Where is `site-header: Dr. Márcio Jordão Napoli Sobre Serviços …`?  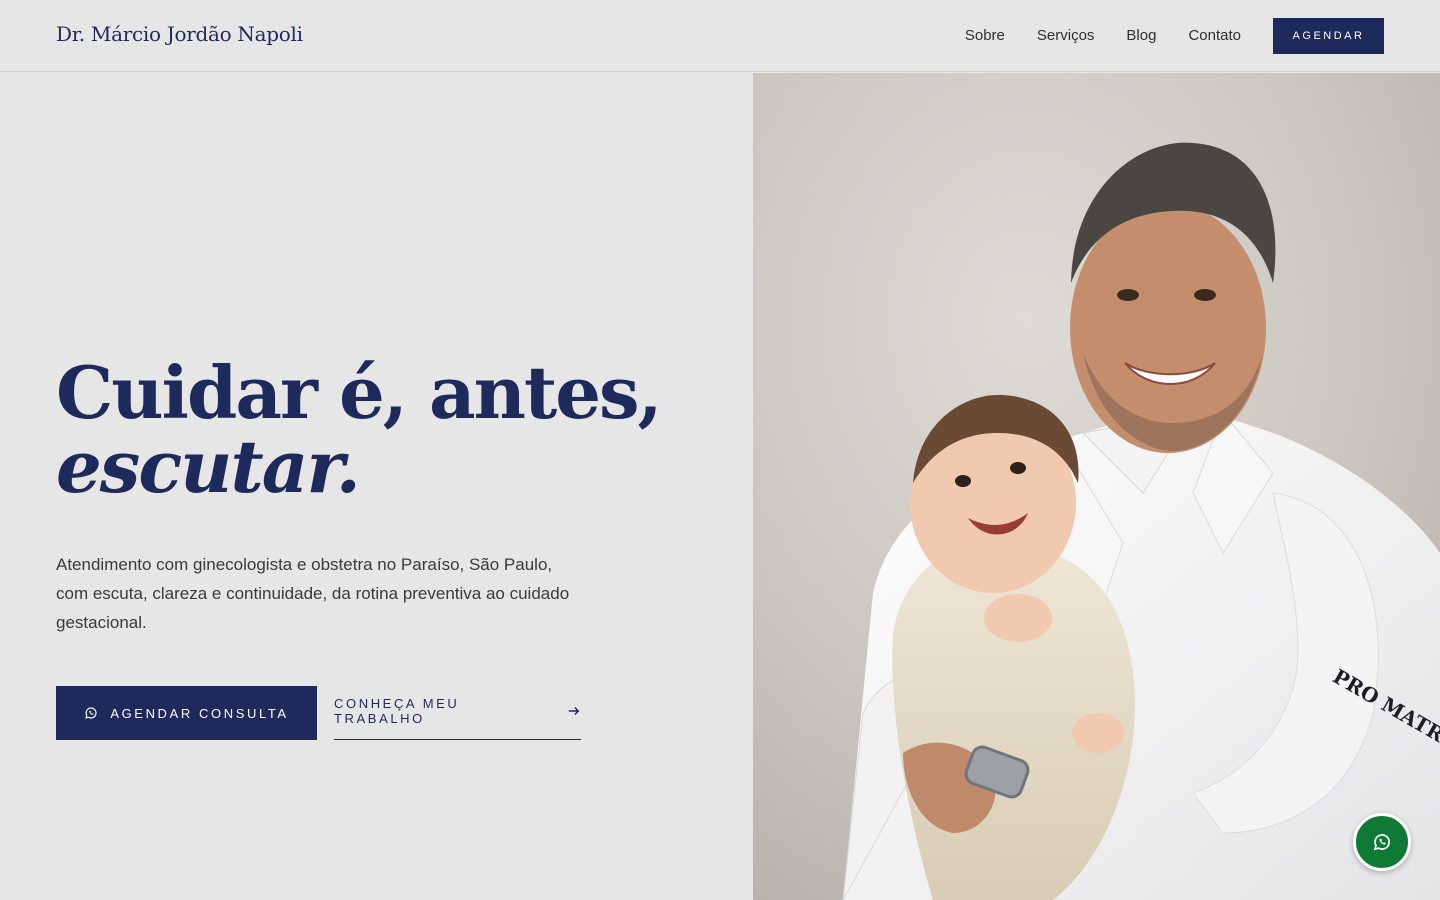 site-header: Dr. Márcio Jordão Napoli Sobre Serviços … is located at coordinates (720, 36).